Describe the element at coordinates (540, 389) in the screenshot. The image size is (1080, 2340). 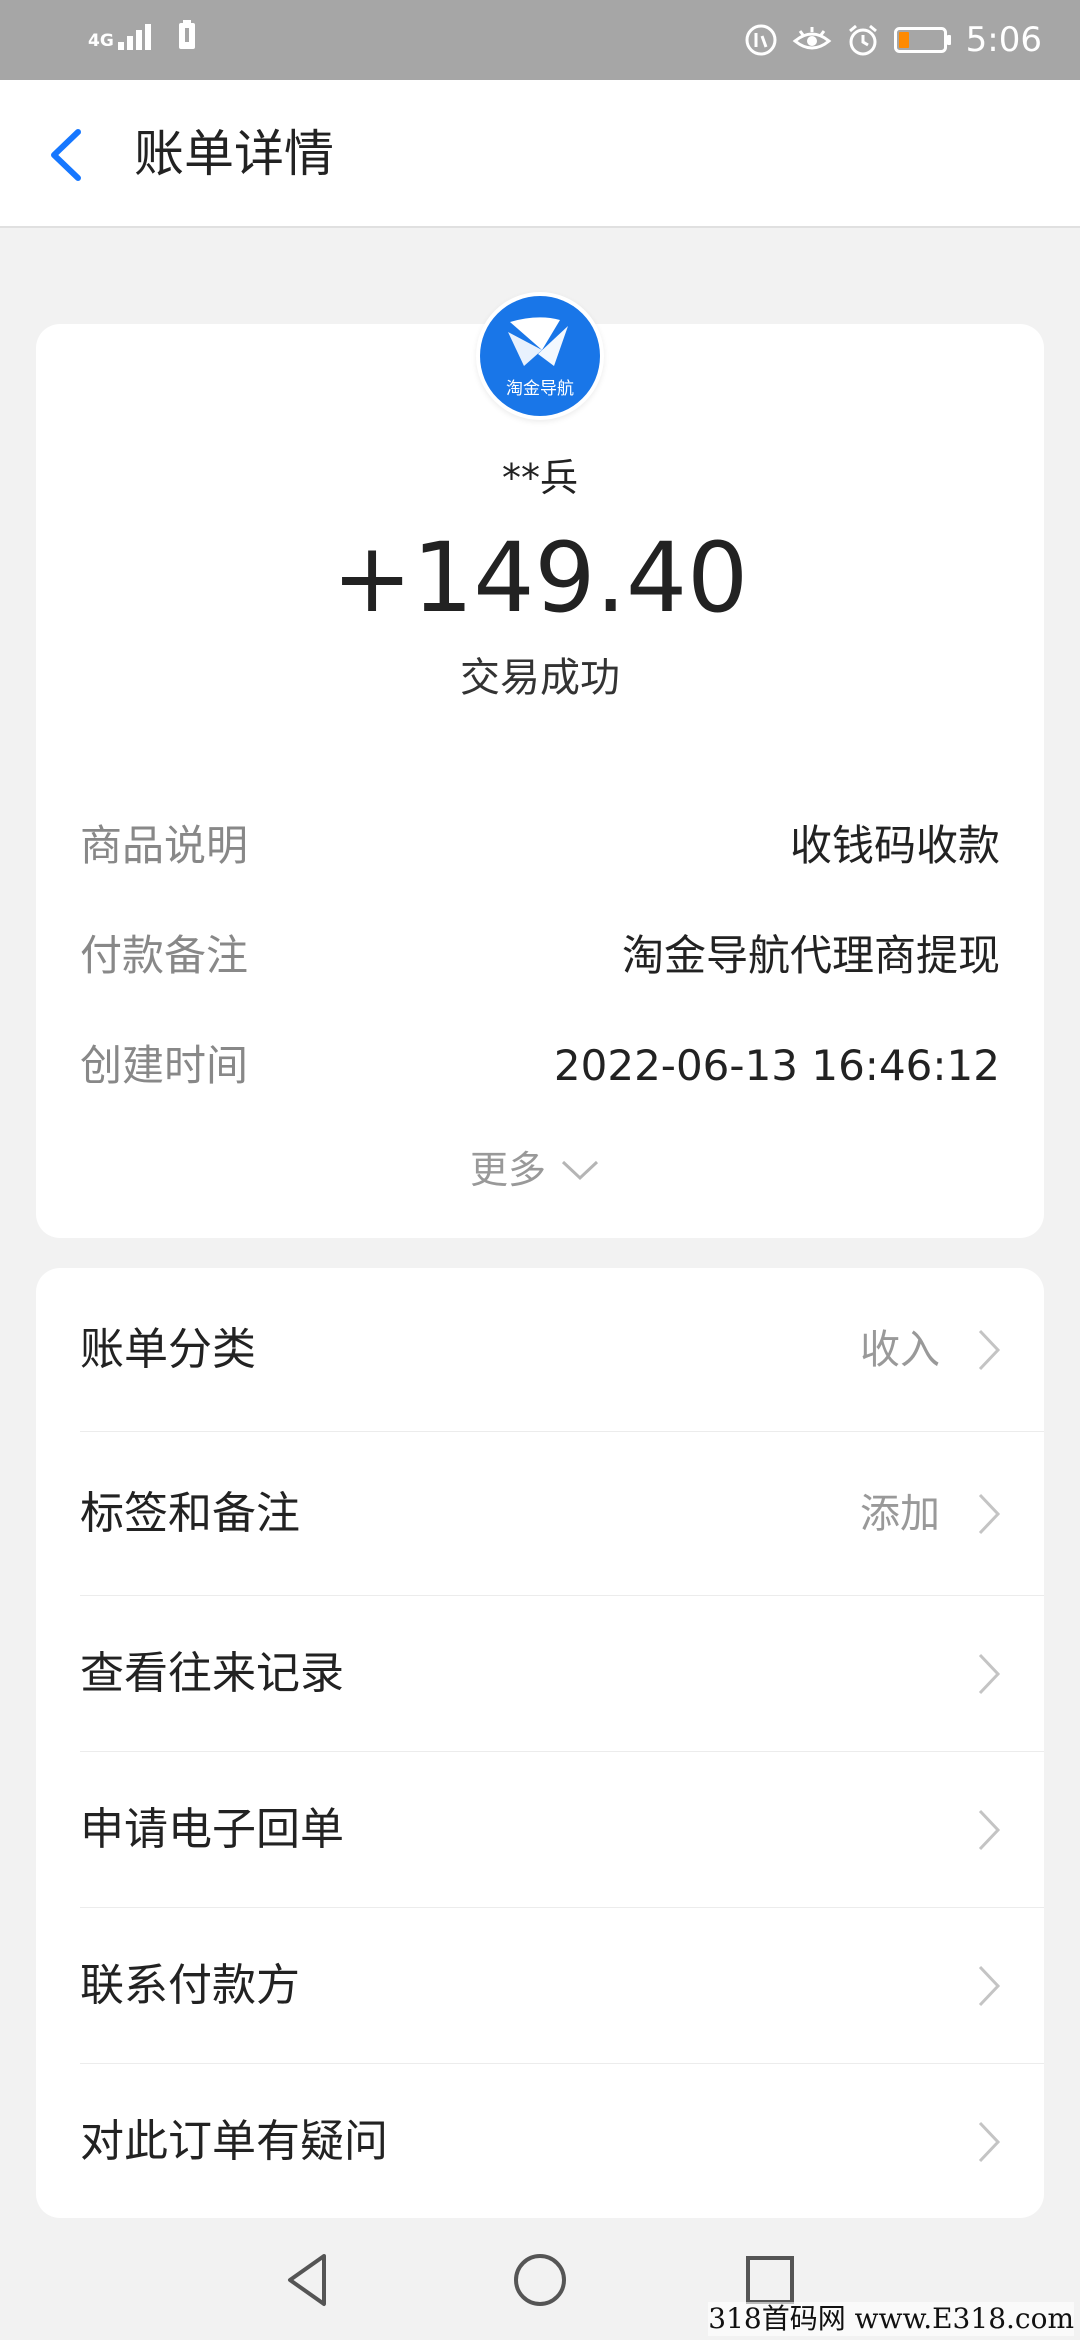
I see `payee-logo-text: 淘金导航` at that location.